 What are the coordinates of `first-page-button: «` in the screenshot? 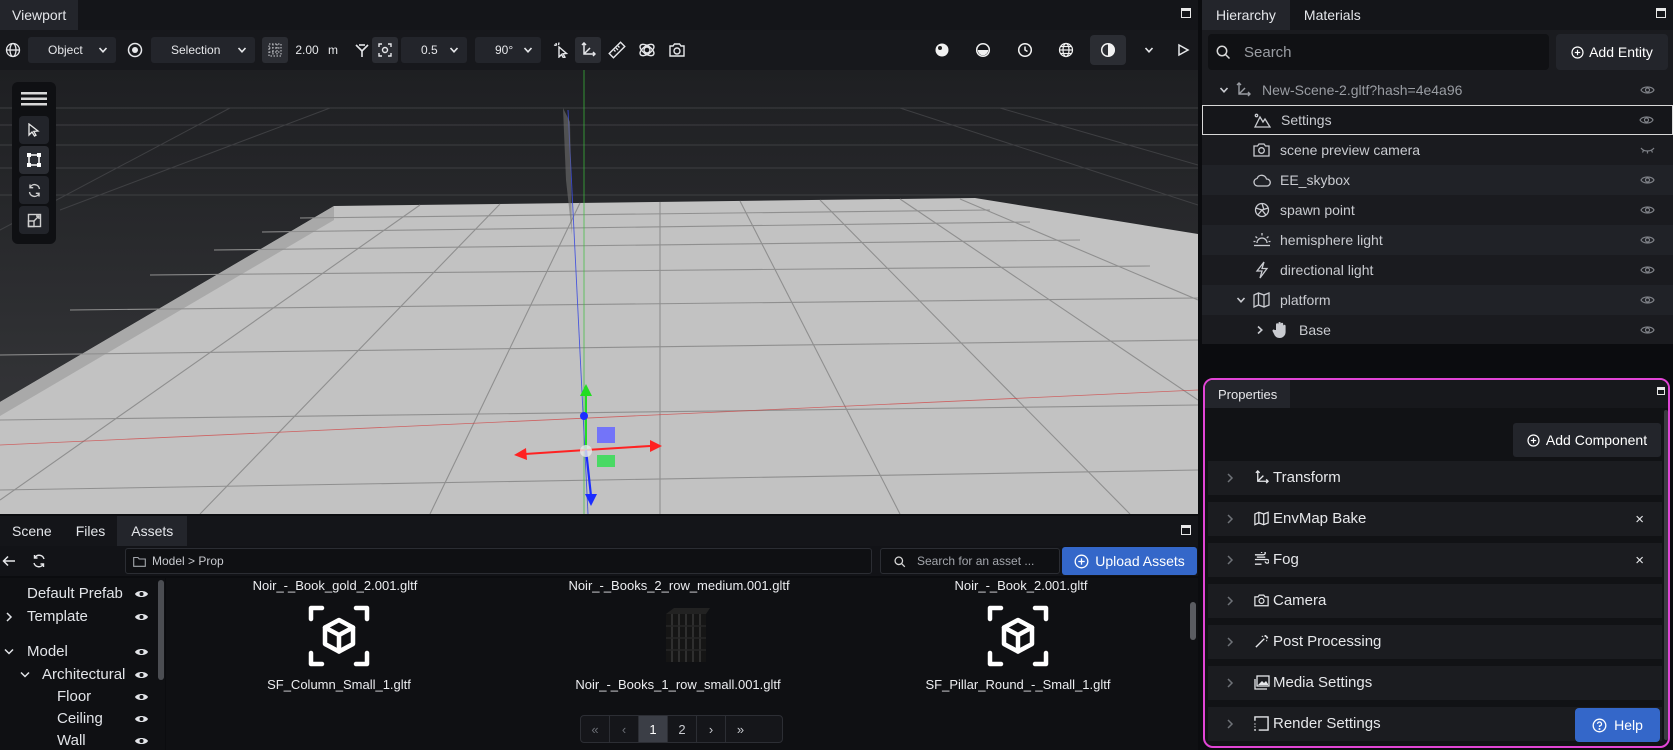 It's located at (595, 729).